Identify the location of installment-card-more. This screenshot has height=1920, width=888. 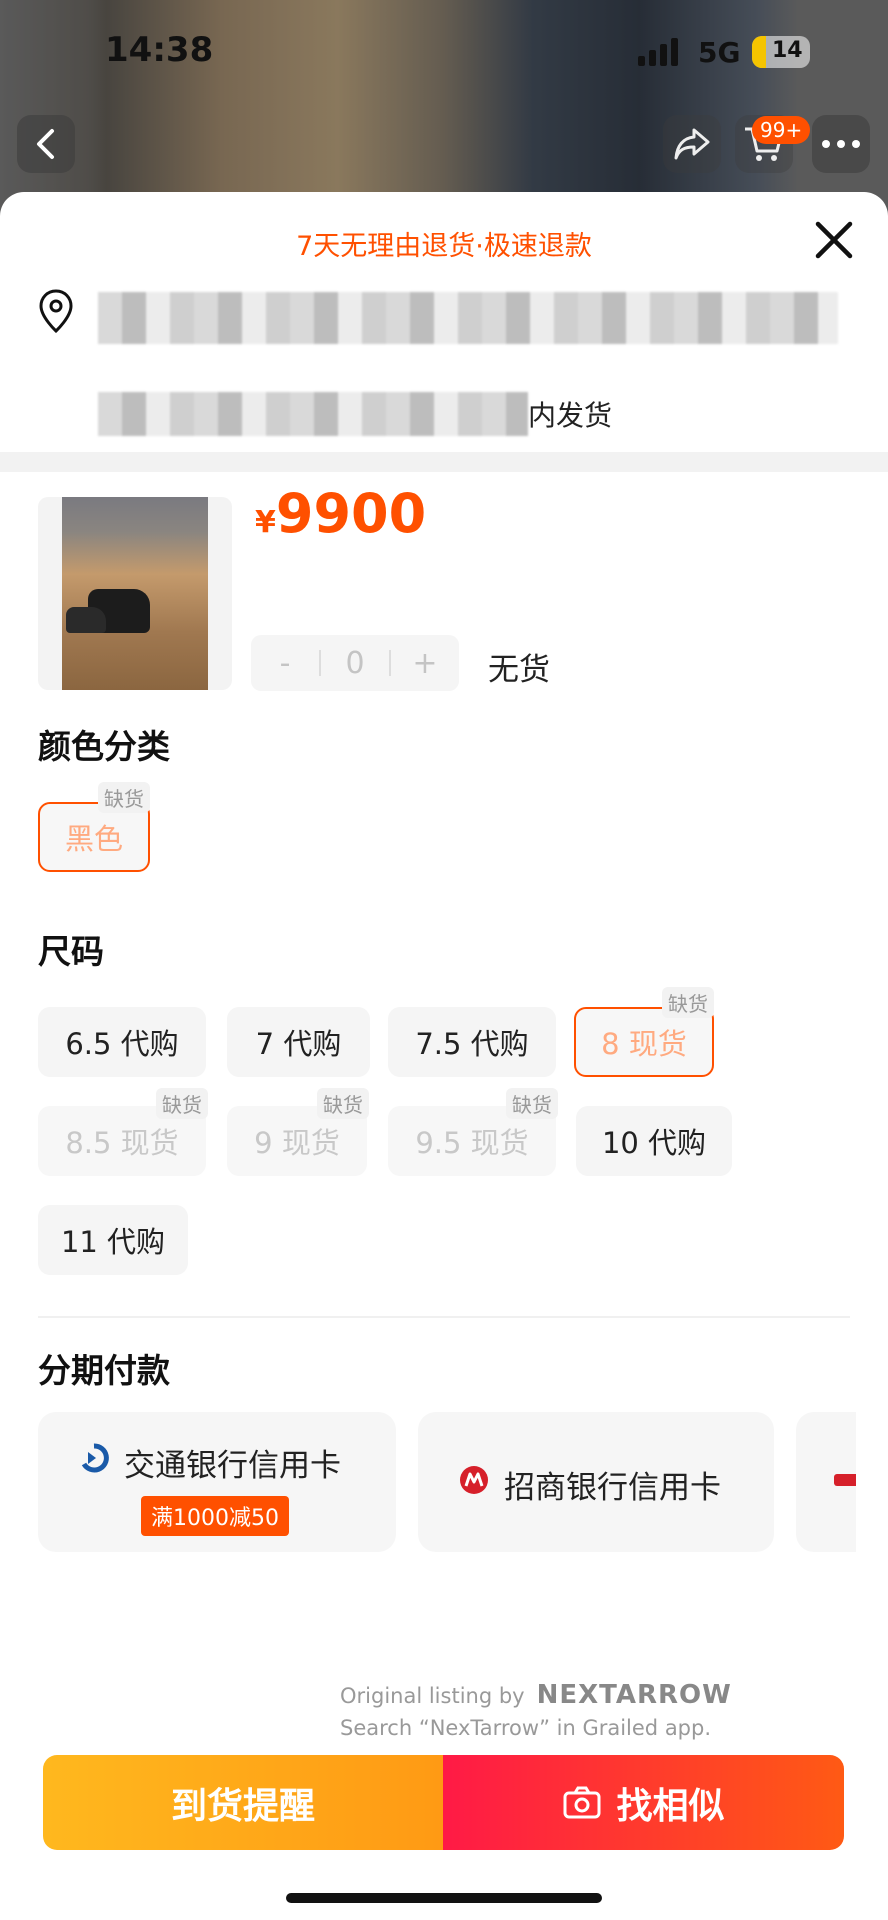
(826, 1482).